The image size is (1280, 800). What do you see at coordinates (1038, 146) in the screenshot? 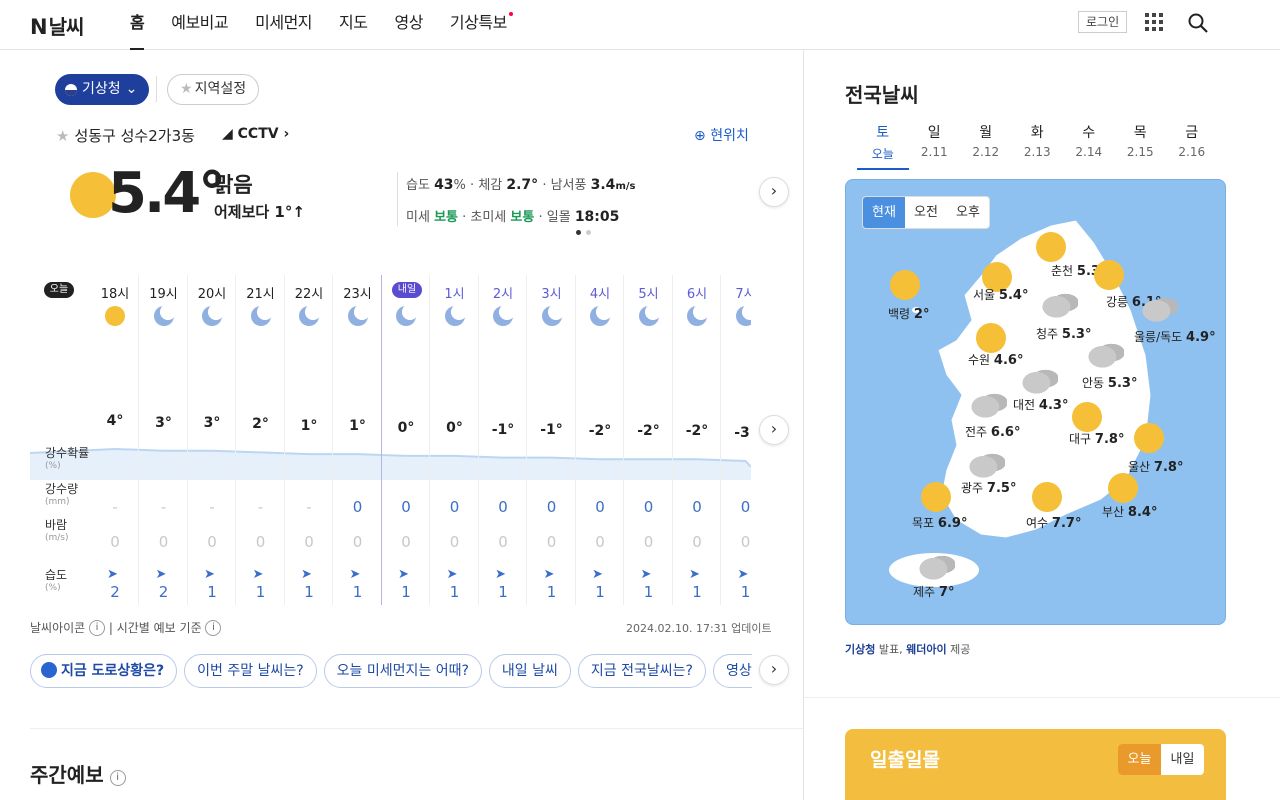
I see `day-tab: 화 2.13` at bounding box center [1038, 146].